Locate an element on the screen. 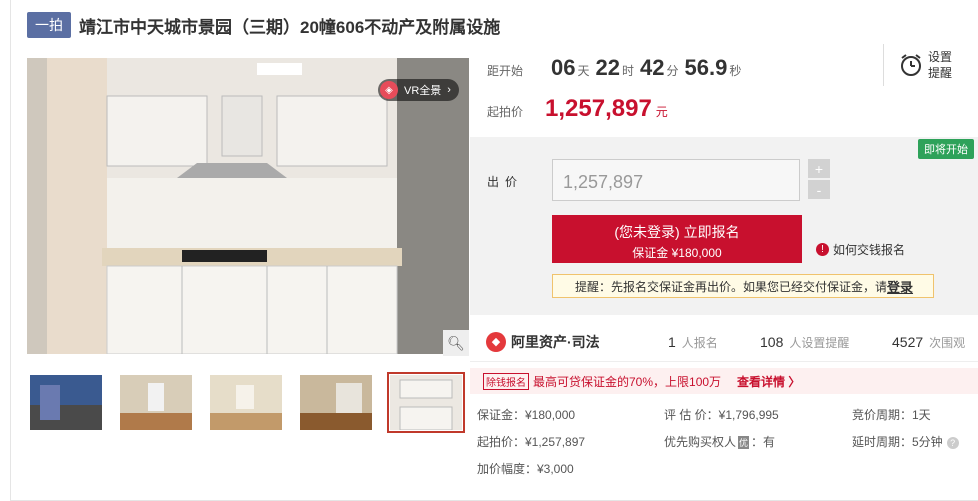 The width and height of the screenshot is (978, 501). reminder-count: 108 is located at coordinates (772, 342).